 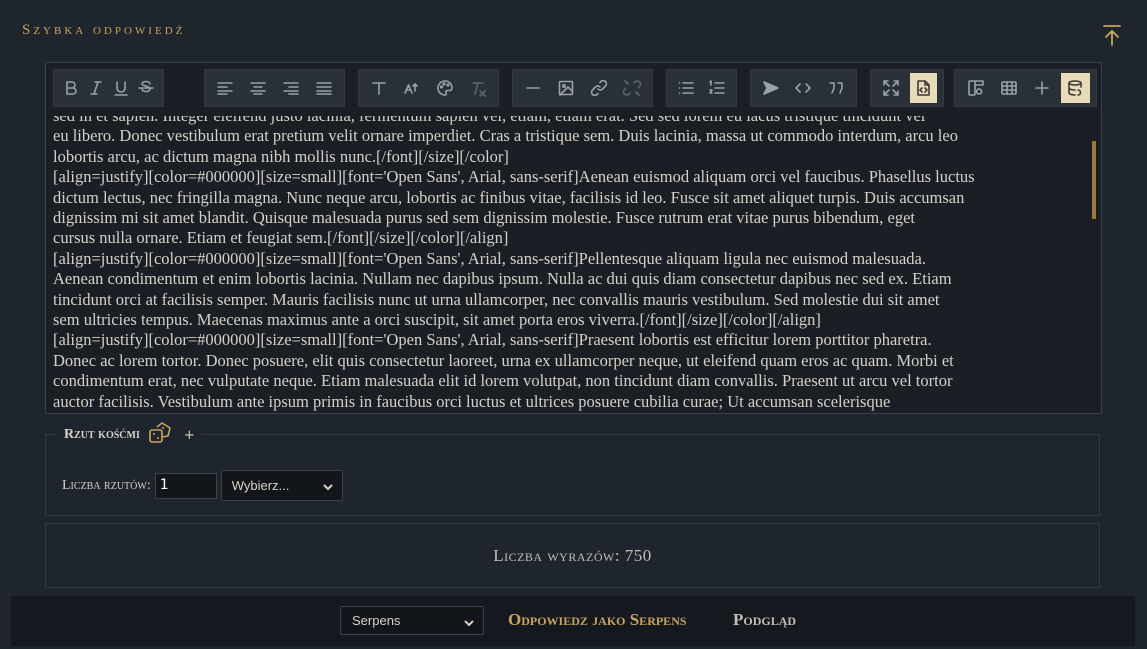 I want to click on editor-scrollbar, so click(x=1094, y=180).